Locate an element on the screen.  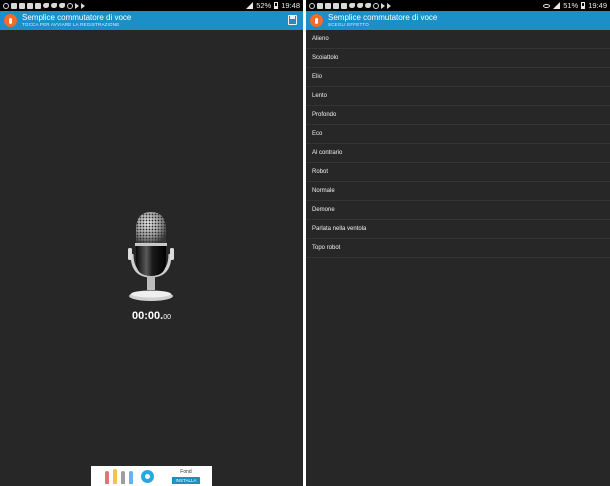
ad-logo-icon is located at coordinates (147, 476).